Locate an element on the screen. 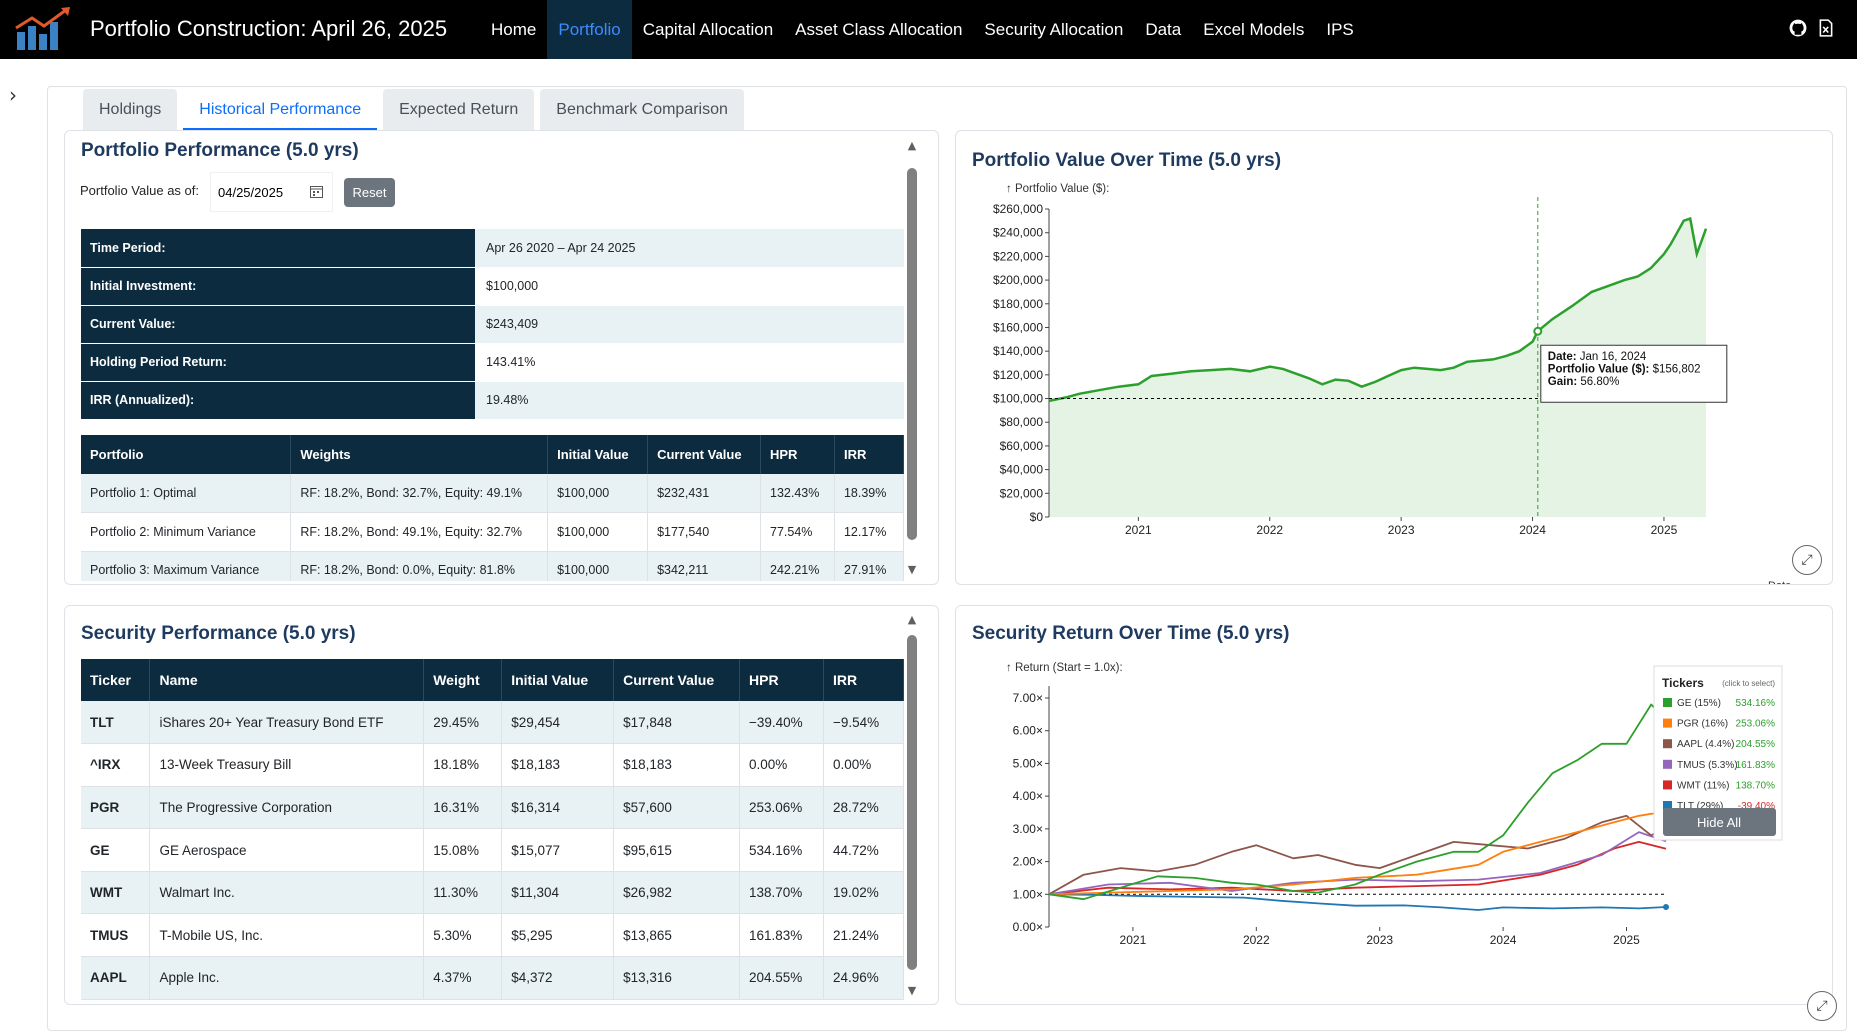 This screenshot has width=1857, height=1036. summary-row: Time Period: Apr 26 2020 – Apr 24 2025 is located at coordinates (492, 248).